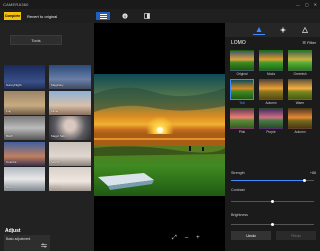  Describe the element at coordinates (24, 128) in the screenshot. I see `filter-thumb-bw: B&W` at that location.